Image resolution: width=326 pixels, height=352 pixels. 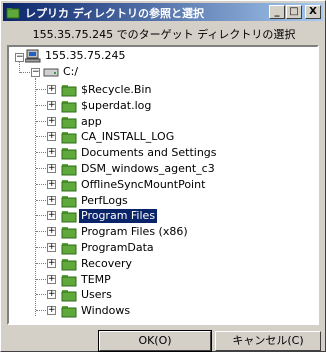 I want to click on minimize-button: _, so click(x=277, y=12).